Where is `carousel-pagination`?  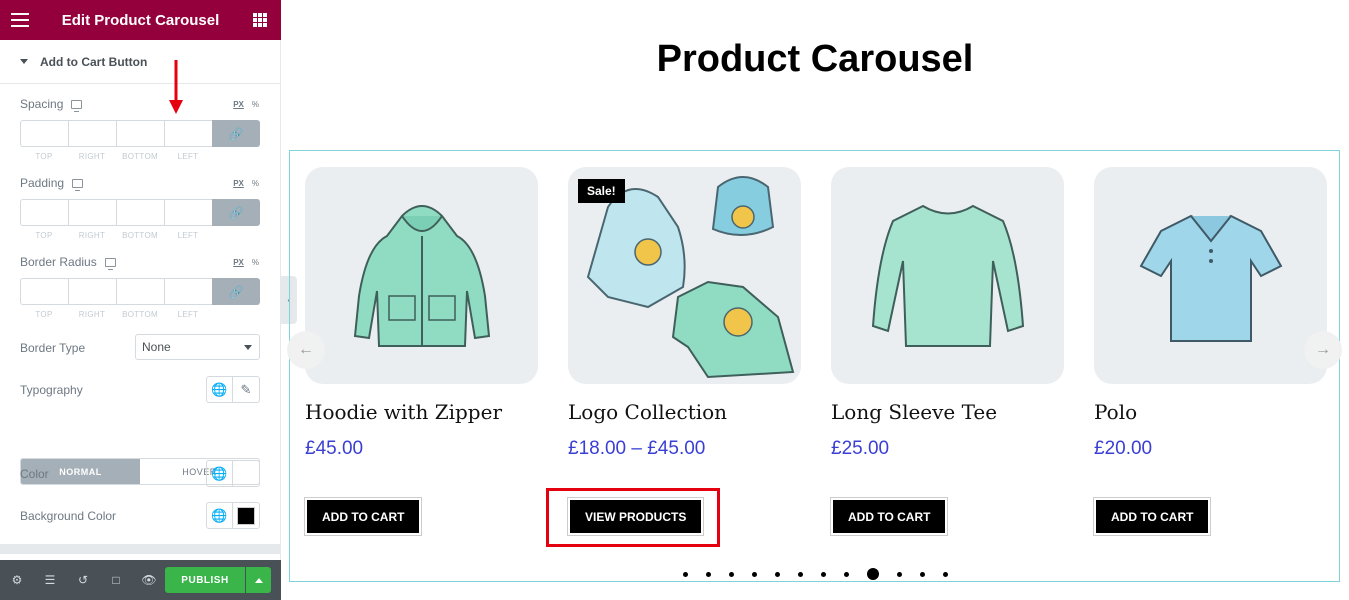 carousel-pagination is located at coordinates (815, 574).